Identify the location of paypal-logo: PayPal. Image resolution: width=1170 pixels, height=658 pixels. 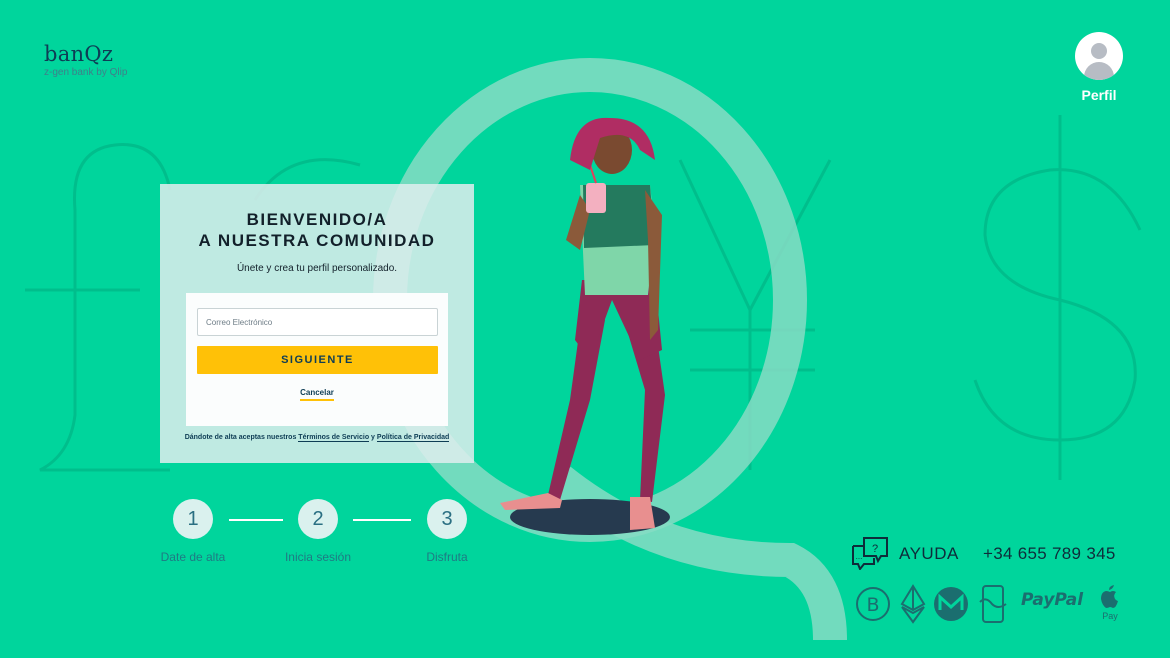
(1052, 600).